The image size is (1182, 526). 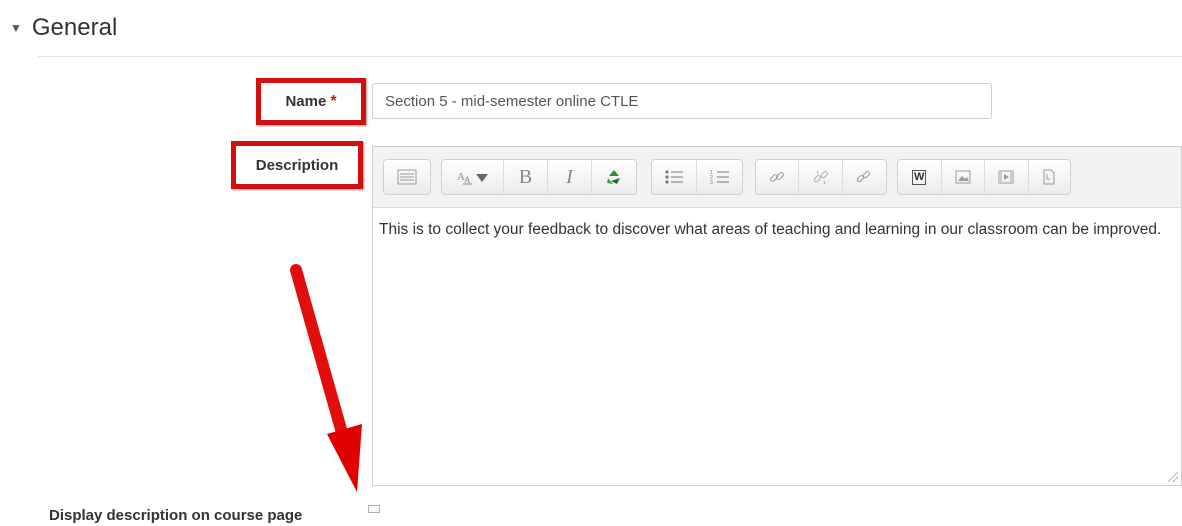 I want to click on bold-icon: B, so click(x=526, y=177).